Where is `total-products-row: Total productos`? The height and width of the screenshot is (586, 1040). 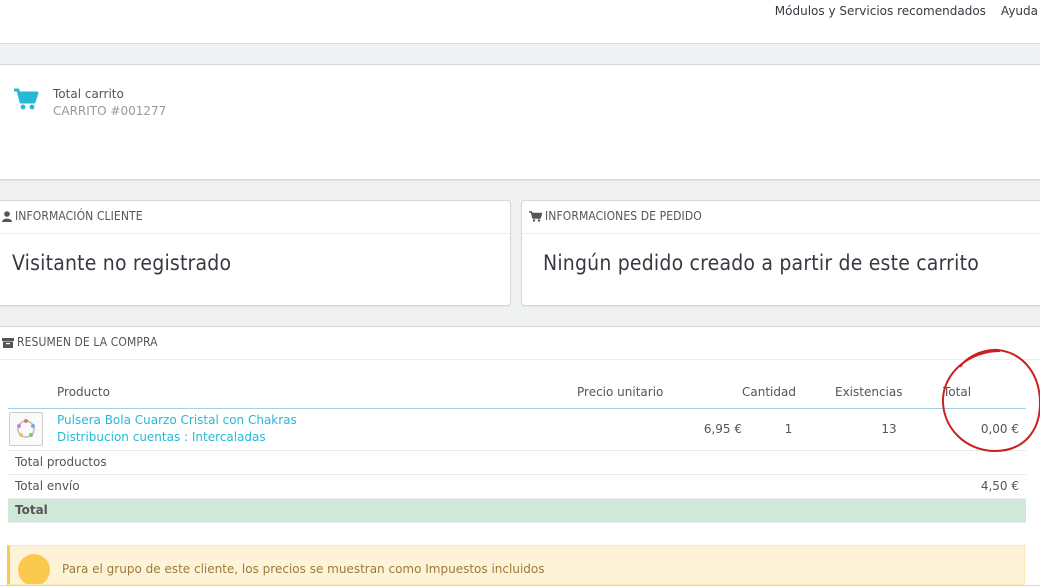 total-products-row: Total productos is located at coordinates (517, 462).